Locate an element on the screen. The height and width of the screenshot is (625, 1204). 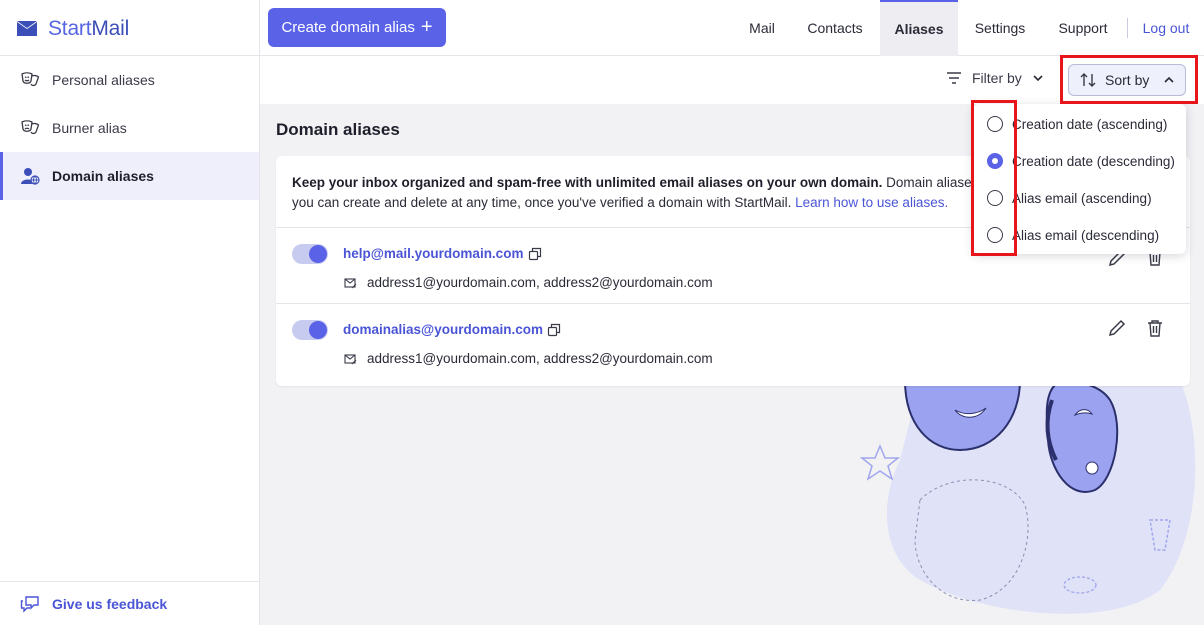
feedback-link: Give us feedback is located at coordinates (129, 603).